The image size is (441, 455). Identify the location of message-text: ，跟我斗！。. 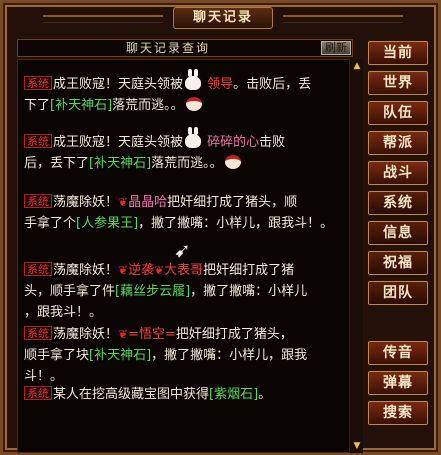
(63, 312).